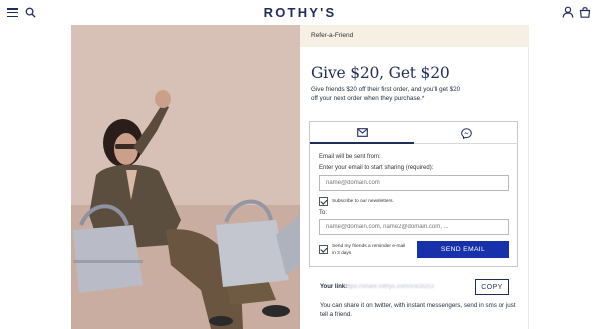 Image resolution: width=600 pixels, height=329 pixels. I want to click on offer-title: Give $20, Get $20, so click(380, 73).